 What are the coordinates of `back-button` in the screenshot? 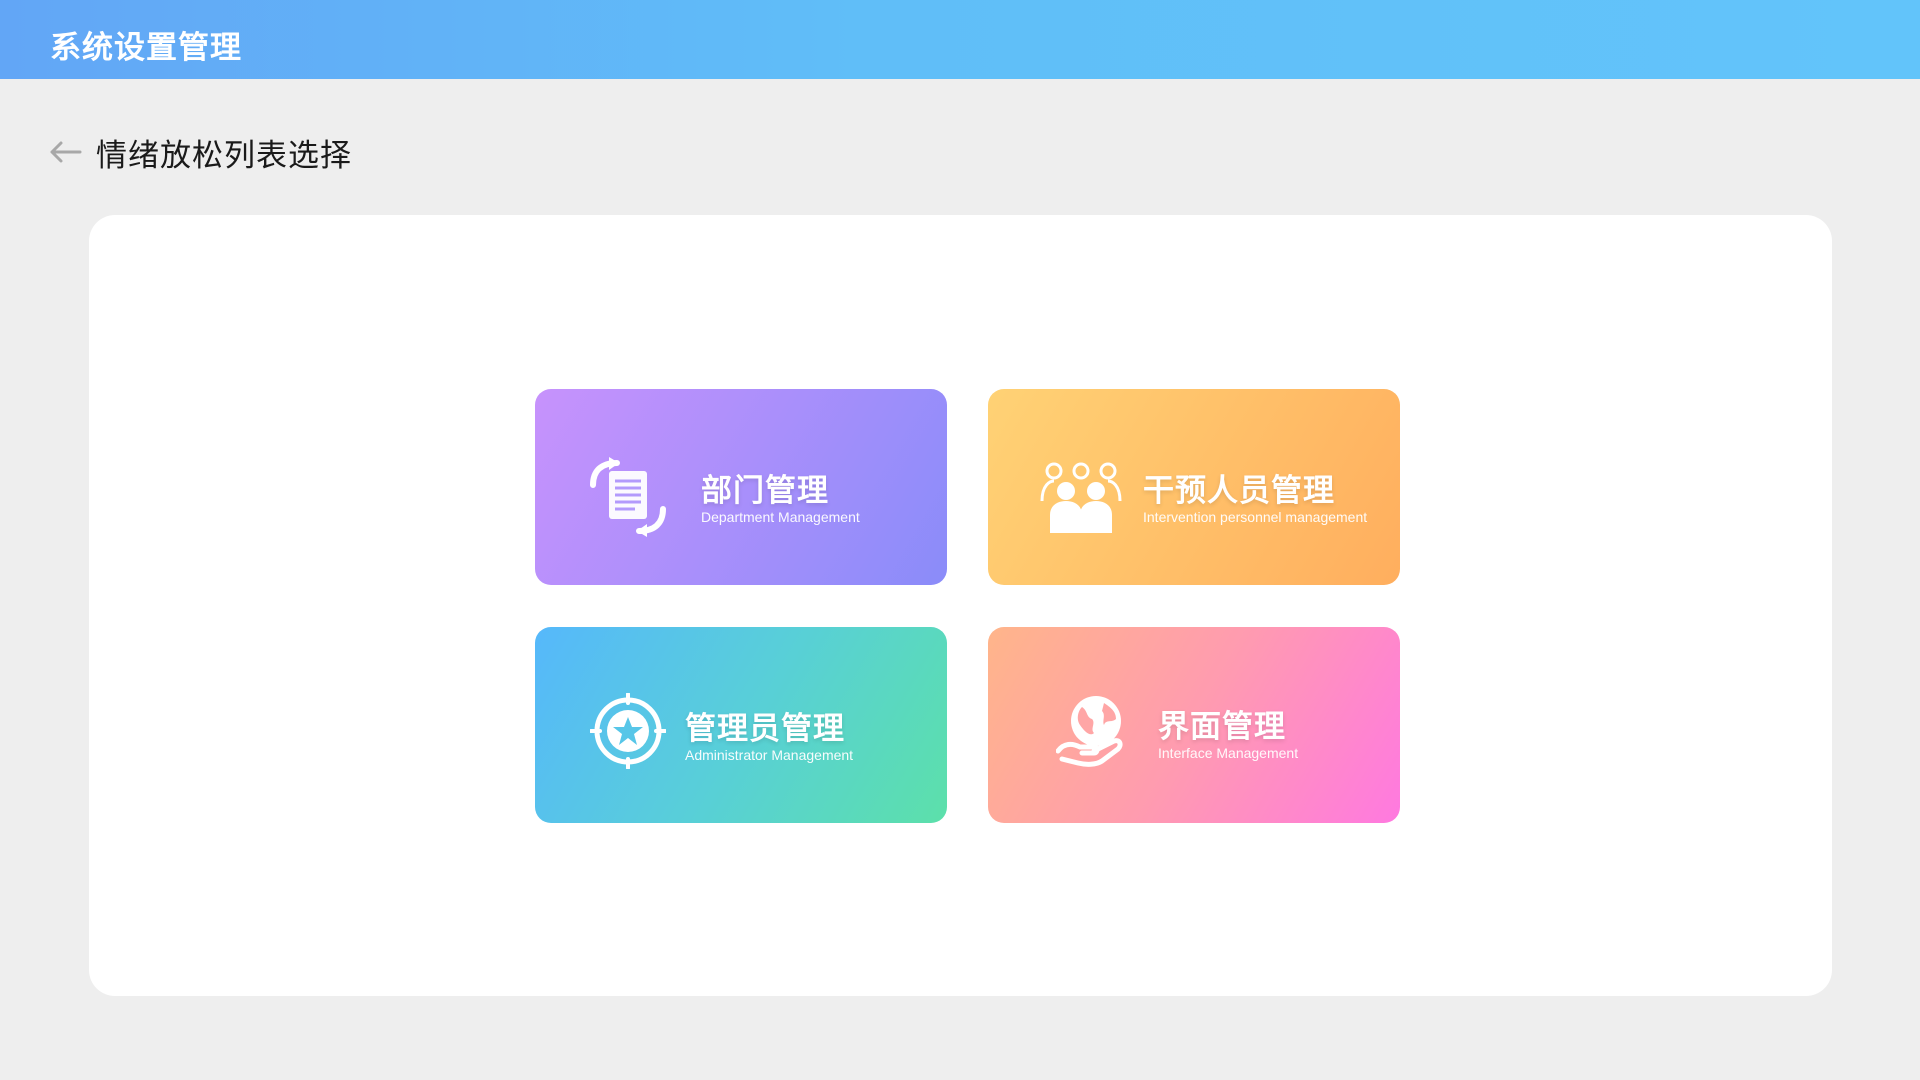 It's located at (66, 152).